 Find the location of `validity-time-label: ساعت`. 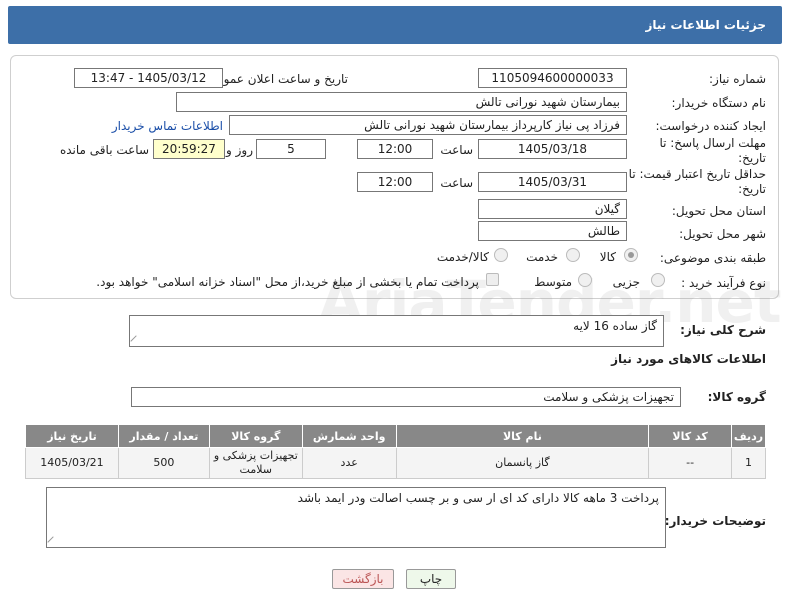

validity-time-label: ساعت is located at coordinates (456, 183).